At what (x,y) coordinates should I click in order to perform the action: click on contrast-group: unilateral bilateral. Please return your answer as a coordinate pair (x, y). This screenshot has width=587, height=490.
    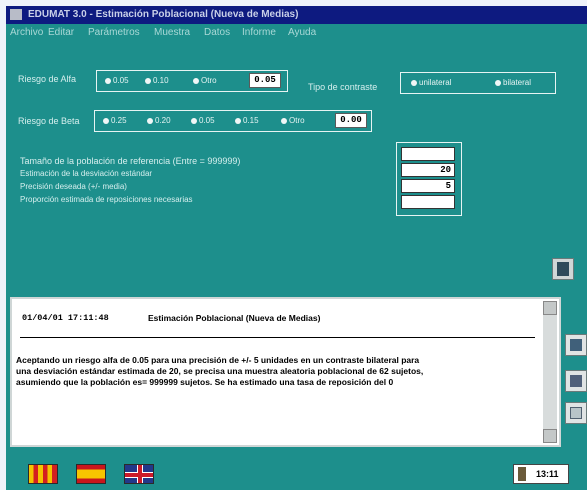
    Looking at the image, I should click on (478, 83).